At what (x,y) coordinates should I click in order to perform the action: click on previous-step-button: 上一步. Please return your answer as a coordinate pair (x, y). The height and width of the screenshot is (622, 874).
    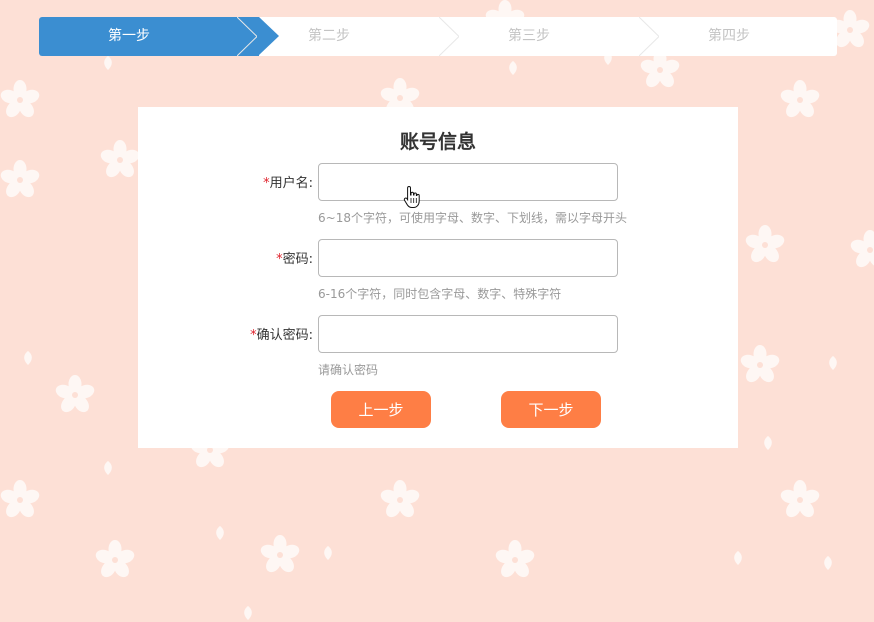
    Looking at the image, I should click on (381, 409).